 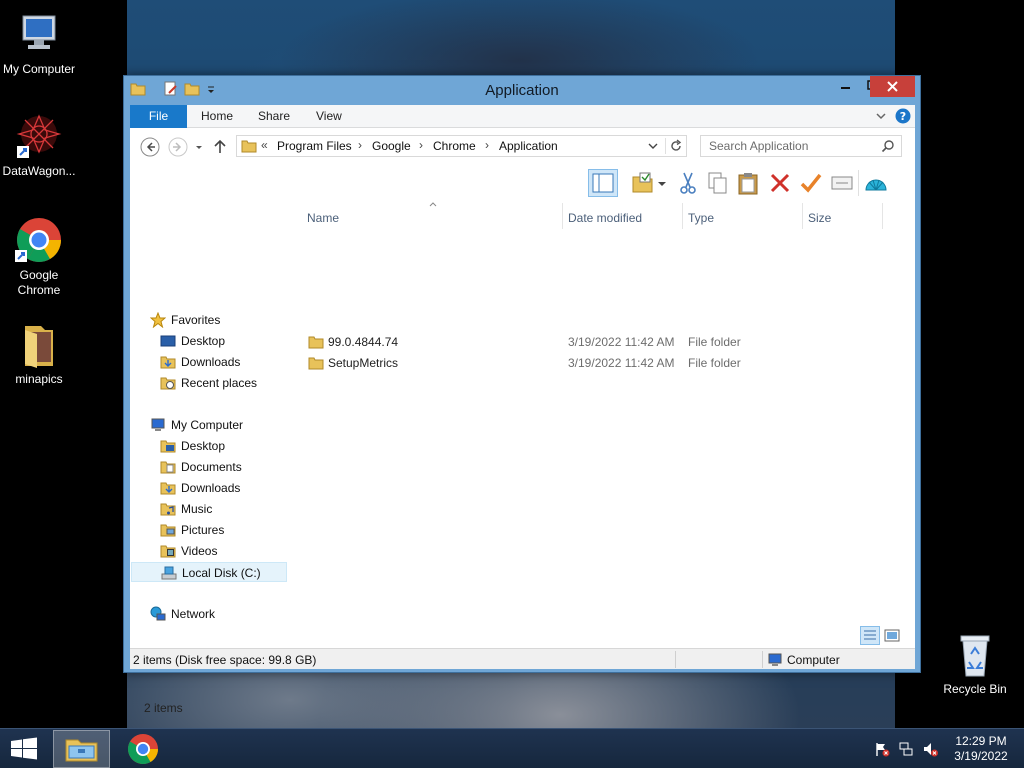 I want to click on desktop-icon-label: Google Chrome, so click(x=39, y=282).